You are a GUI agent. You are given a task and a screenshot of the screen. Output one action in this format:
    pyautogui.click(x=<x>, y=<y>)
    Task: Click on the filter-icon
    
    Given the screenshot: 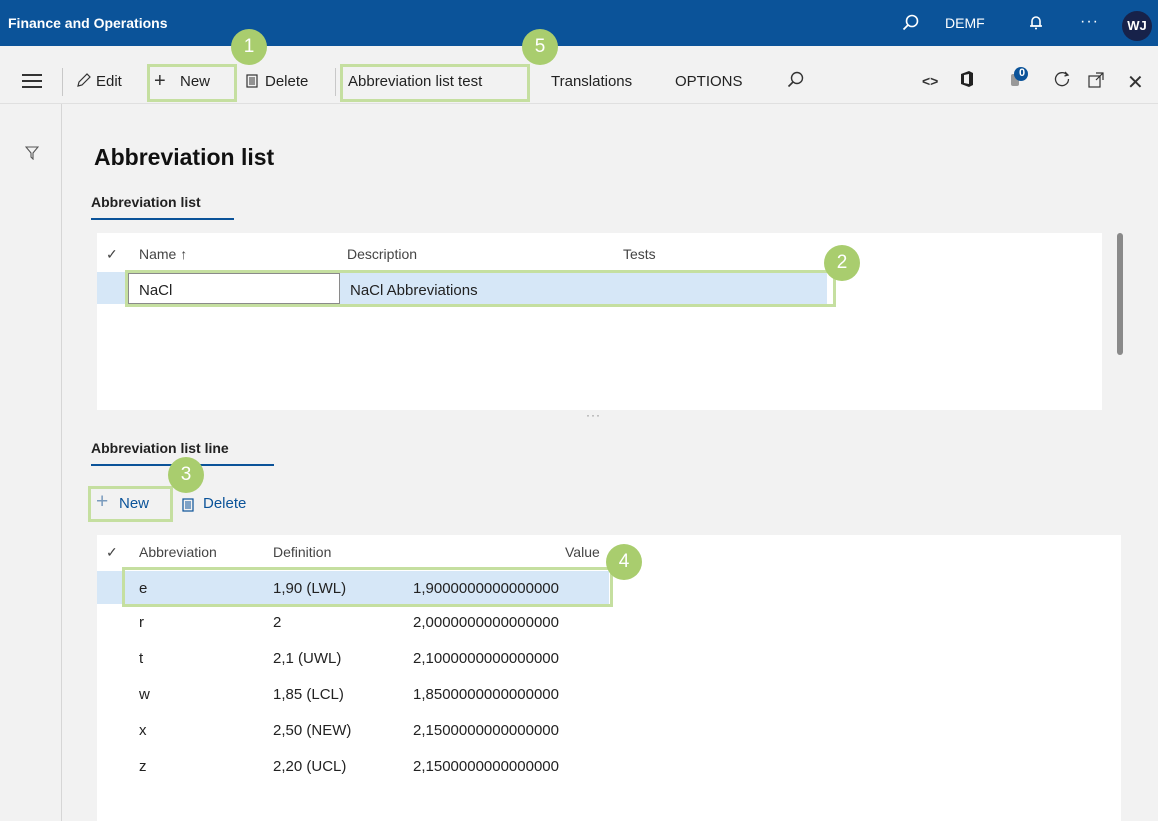 What is the action you would take?
    pyautogui.click(x=32, y=155)
    